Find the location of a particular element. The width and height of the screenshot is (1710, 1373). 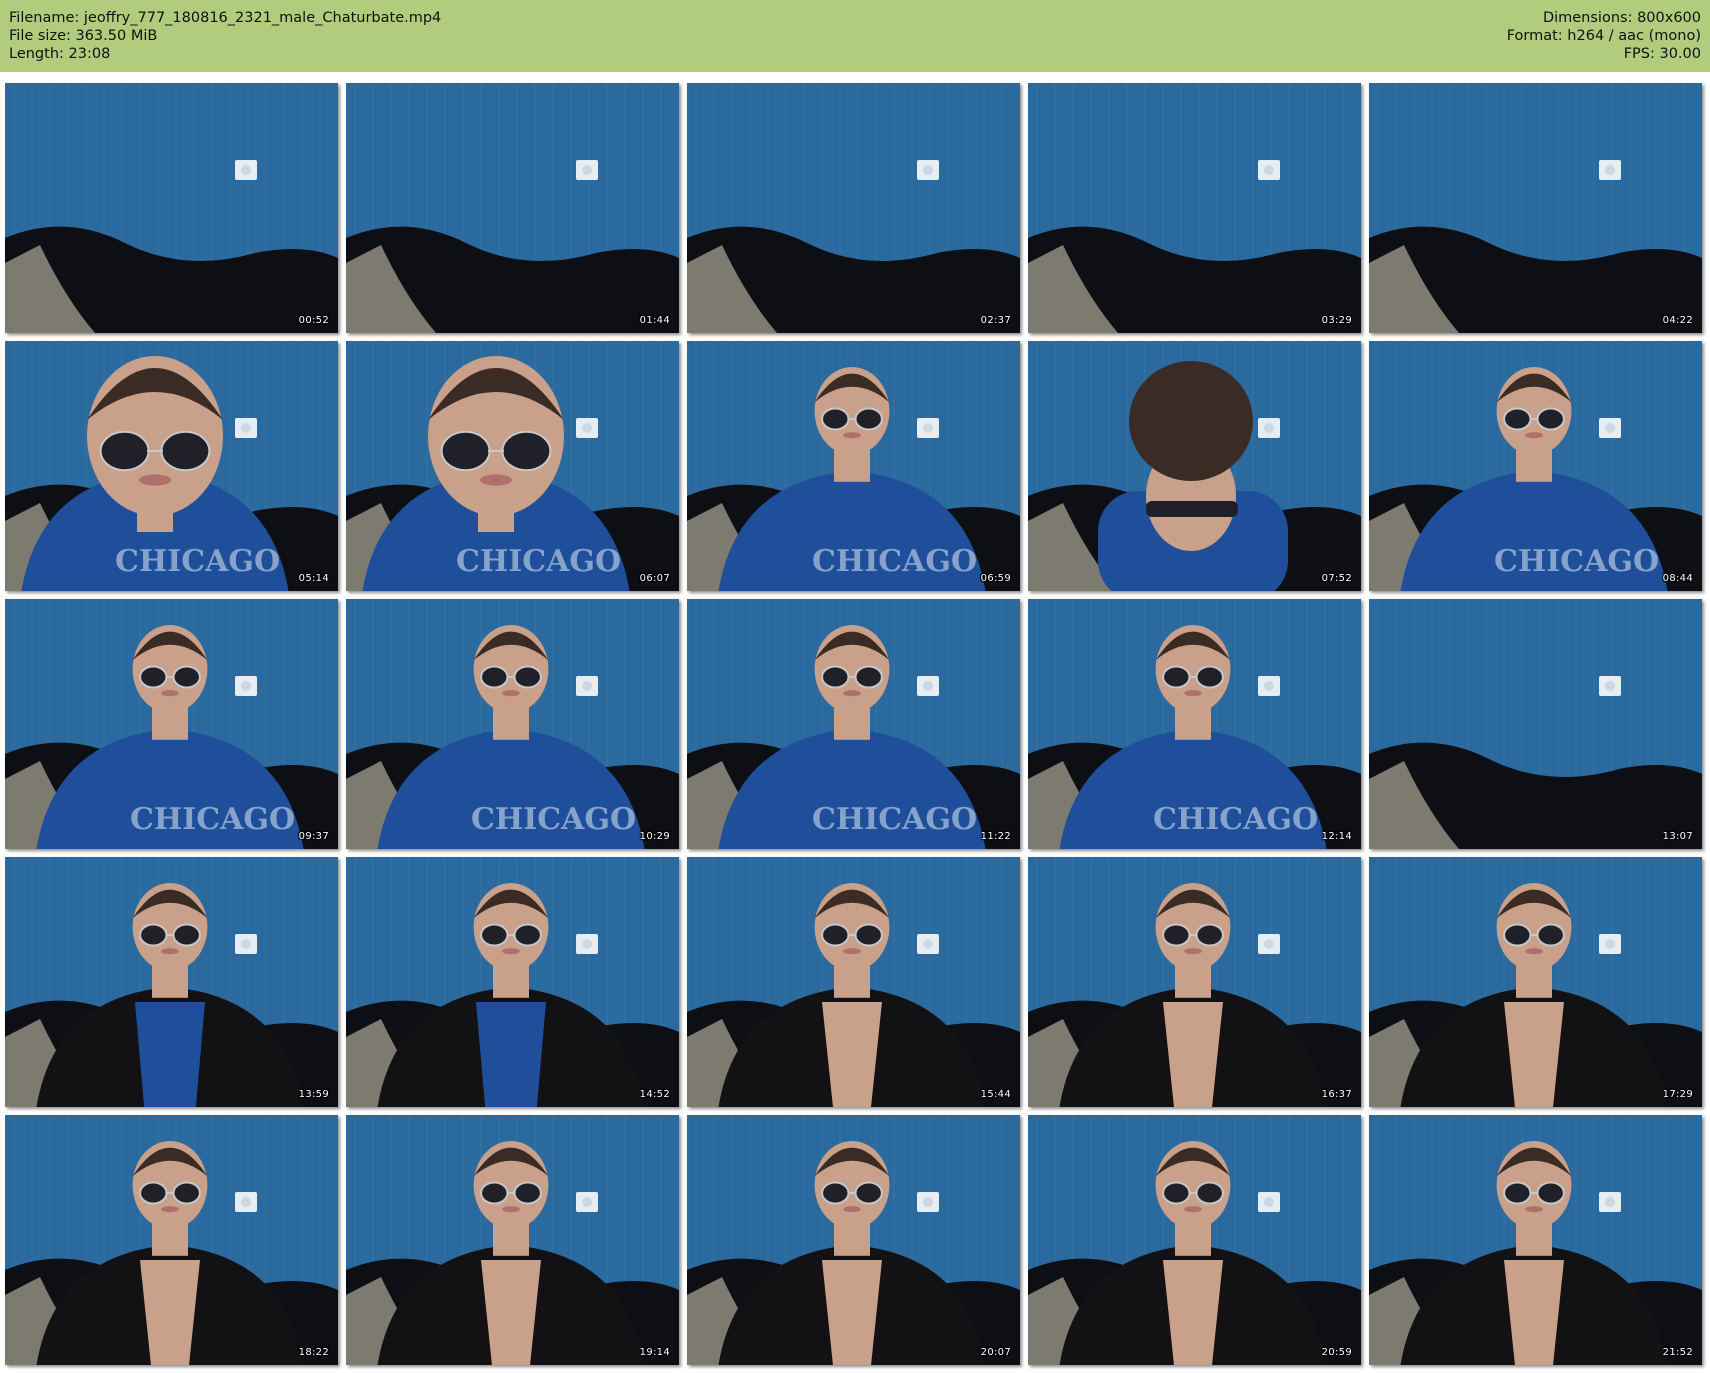

thumbnail-timestamp: 08:44 is located at coordinates (1677, 578).